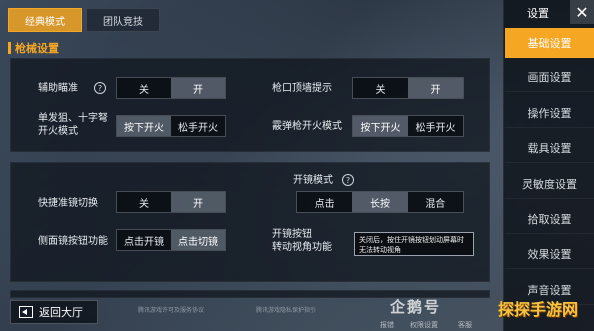 This screenshot has width=594, height=331. I want to click on section-title: 枪械设置, so click(33, 48).